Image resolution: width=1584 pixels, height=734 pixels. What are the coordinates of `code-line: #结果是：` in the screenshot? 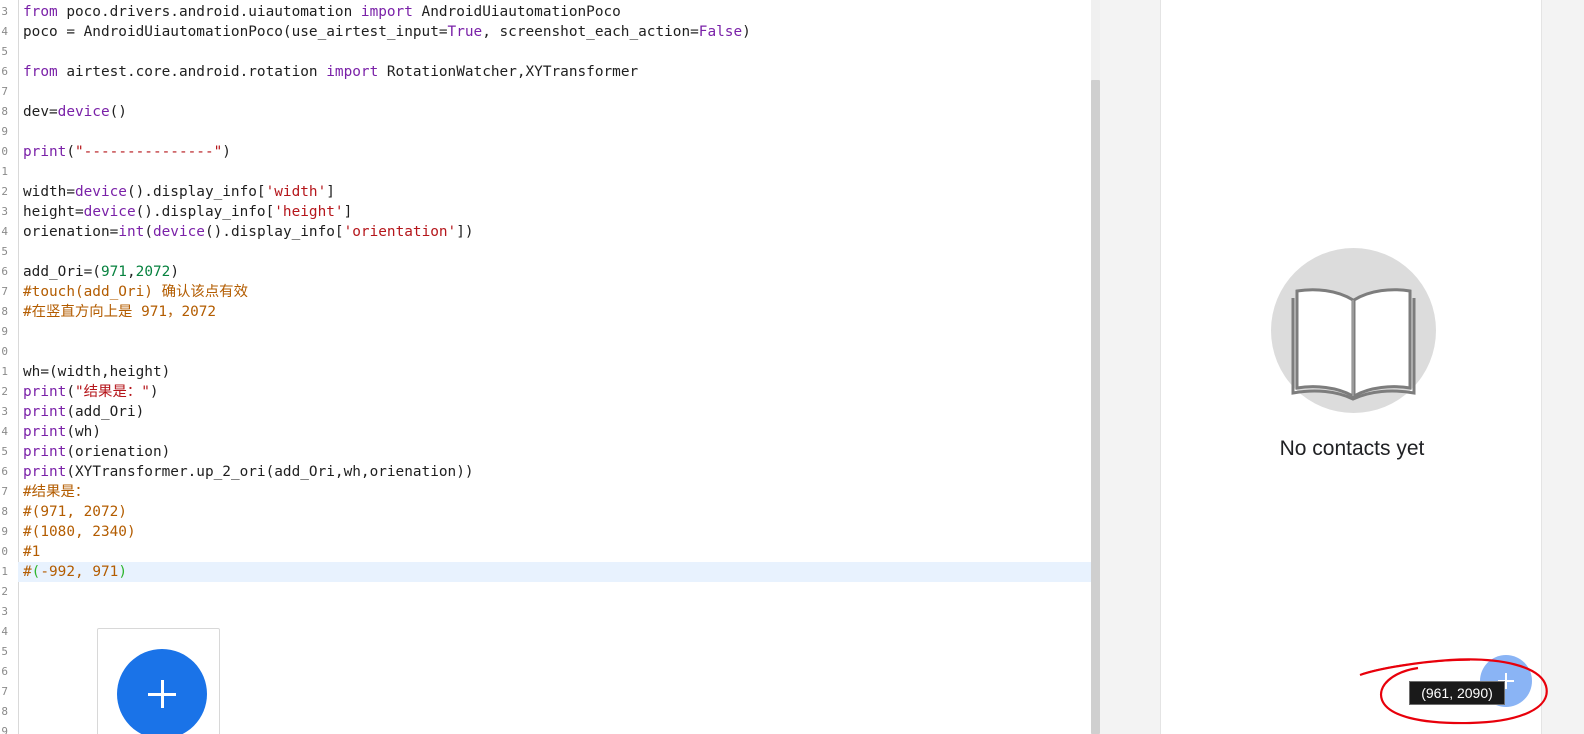 It's located at (557, 492).